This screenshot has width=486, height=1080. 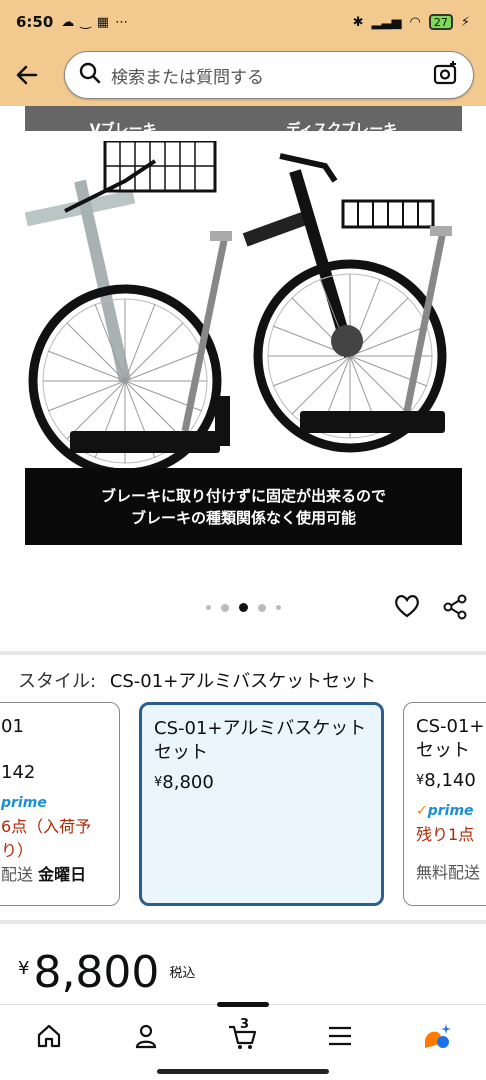 I want to click on nav-home, so click(x=49, y=1036).